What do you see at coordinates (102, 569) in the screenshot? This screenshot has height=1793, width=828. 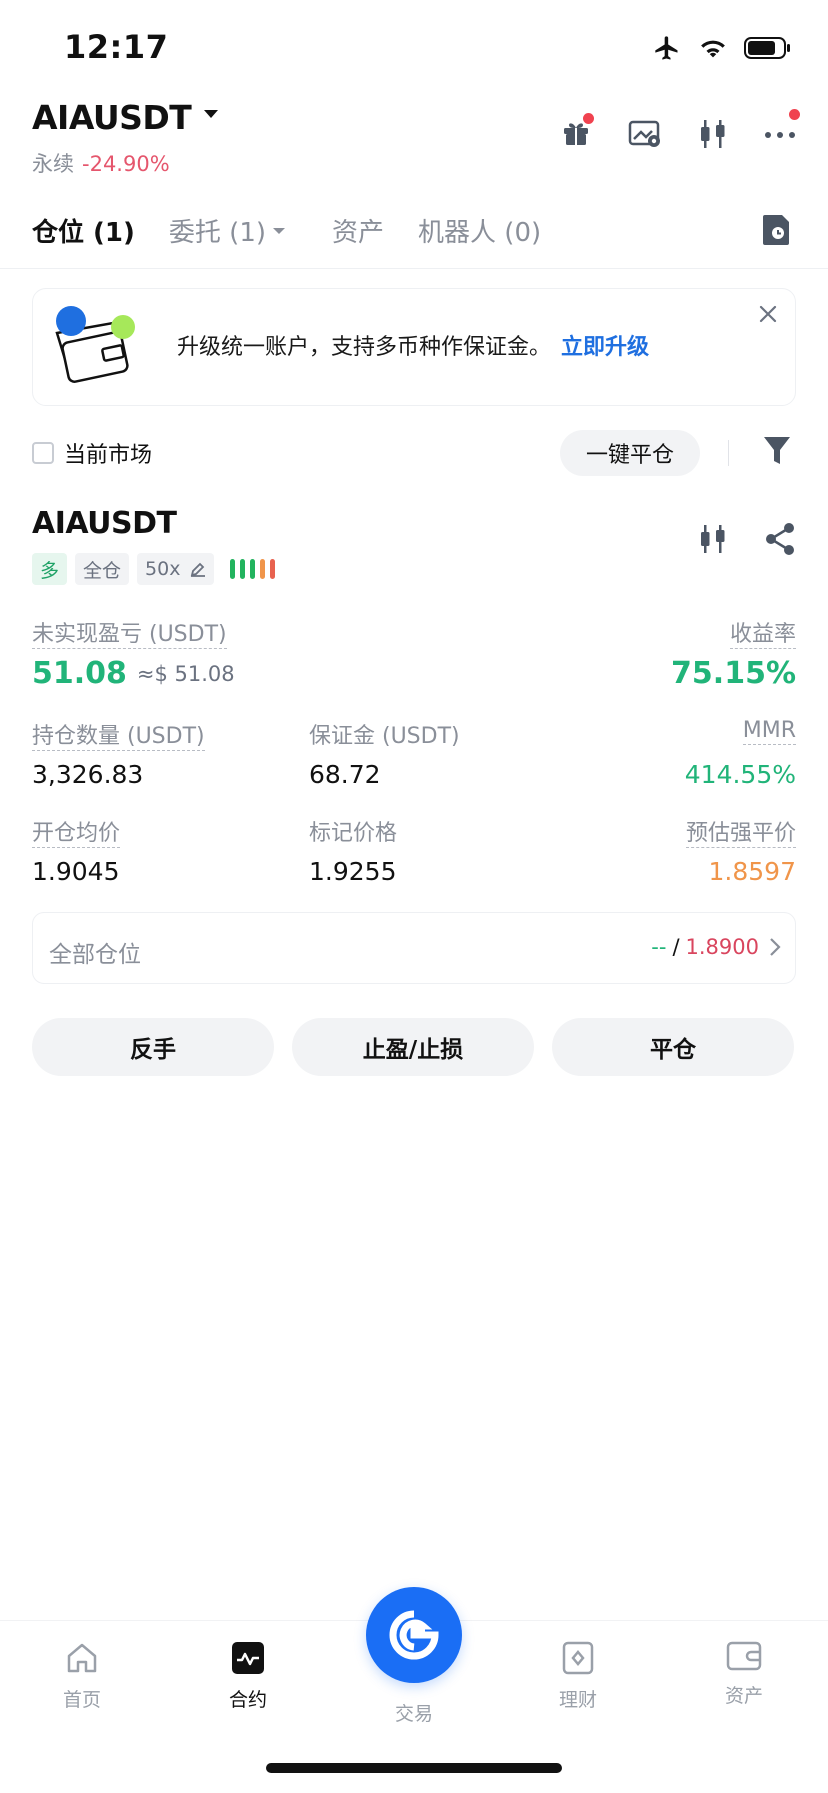 I see `margin-mode-badge: 全仓` at bounding box center [102, 569].